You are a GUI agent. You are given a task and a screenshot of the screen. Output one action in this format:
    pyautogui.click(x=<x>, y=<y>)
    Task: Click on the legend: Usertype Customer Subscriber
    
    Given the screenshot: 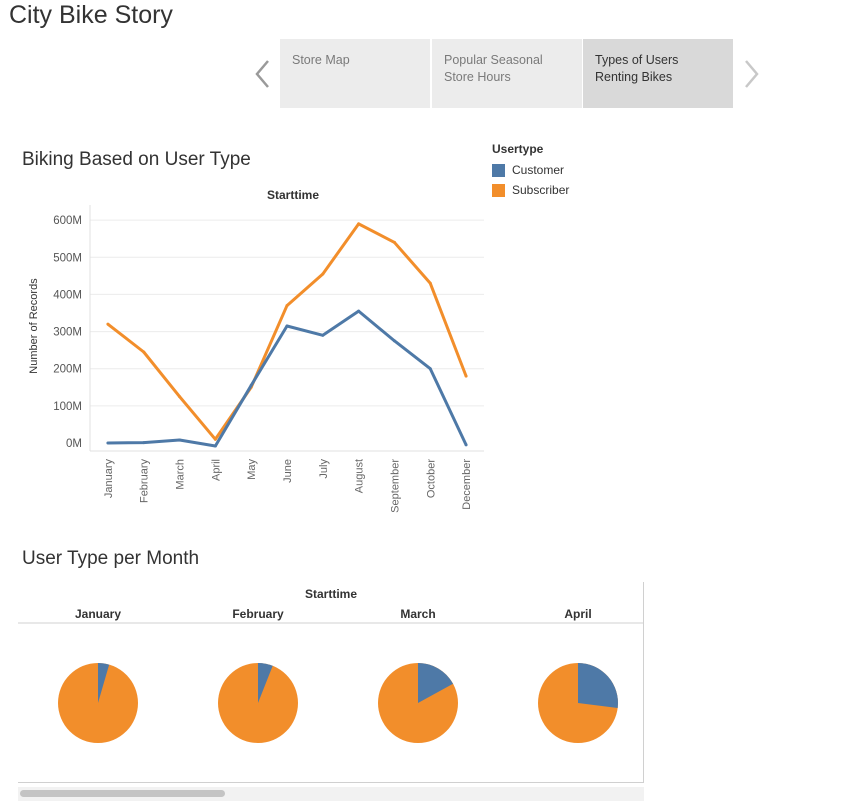 What is the action you would take?
    pyautogui.click(x=530, y=171)
    